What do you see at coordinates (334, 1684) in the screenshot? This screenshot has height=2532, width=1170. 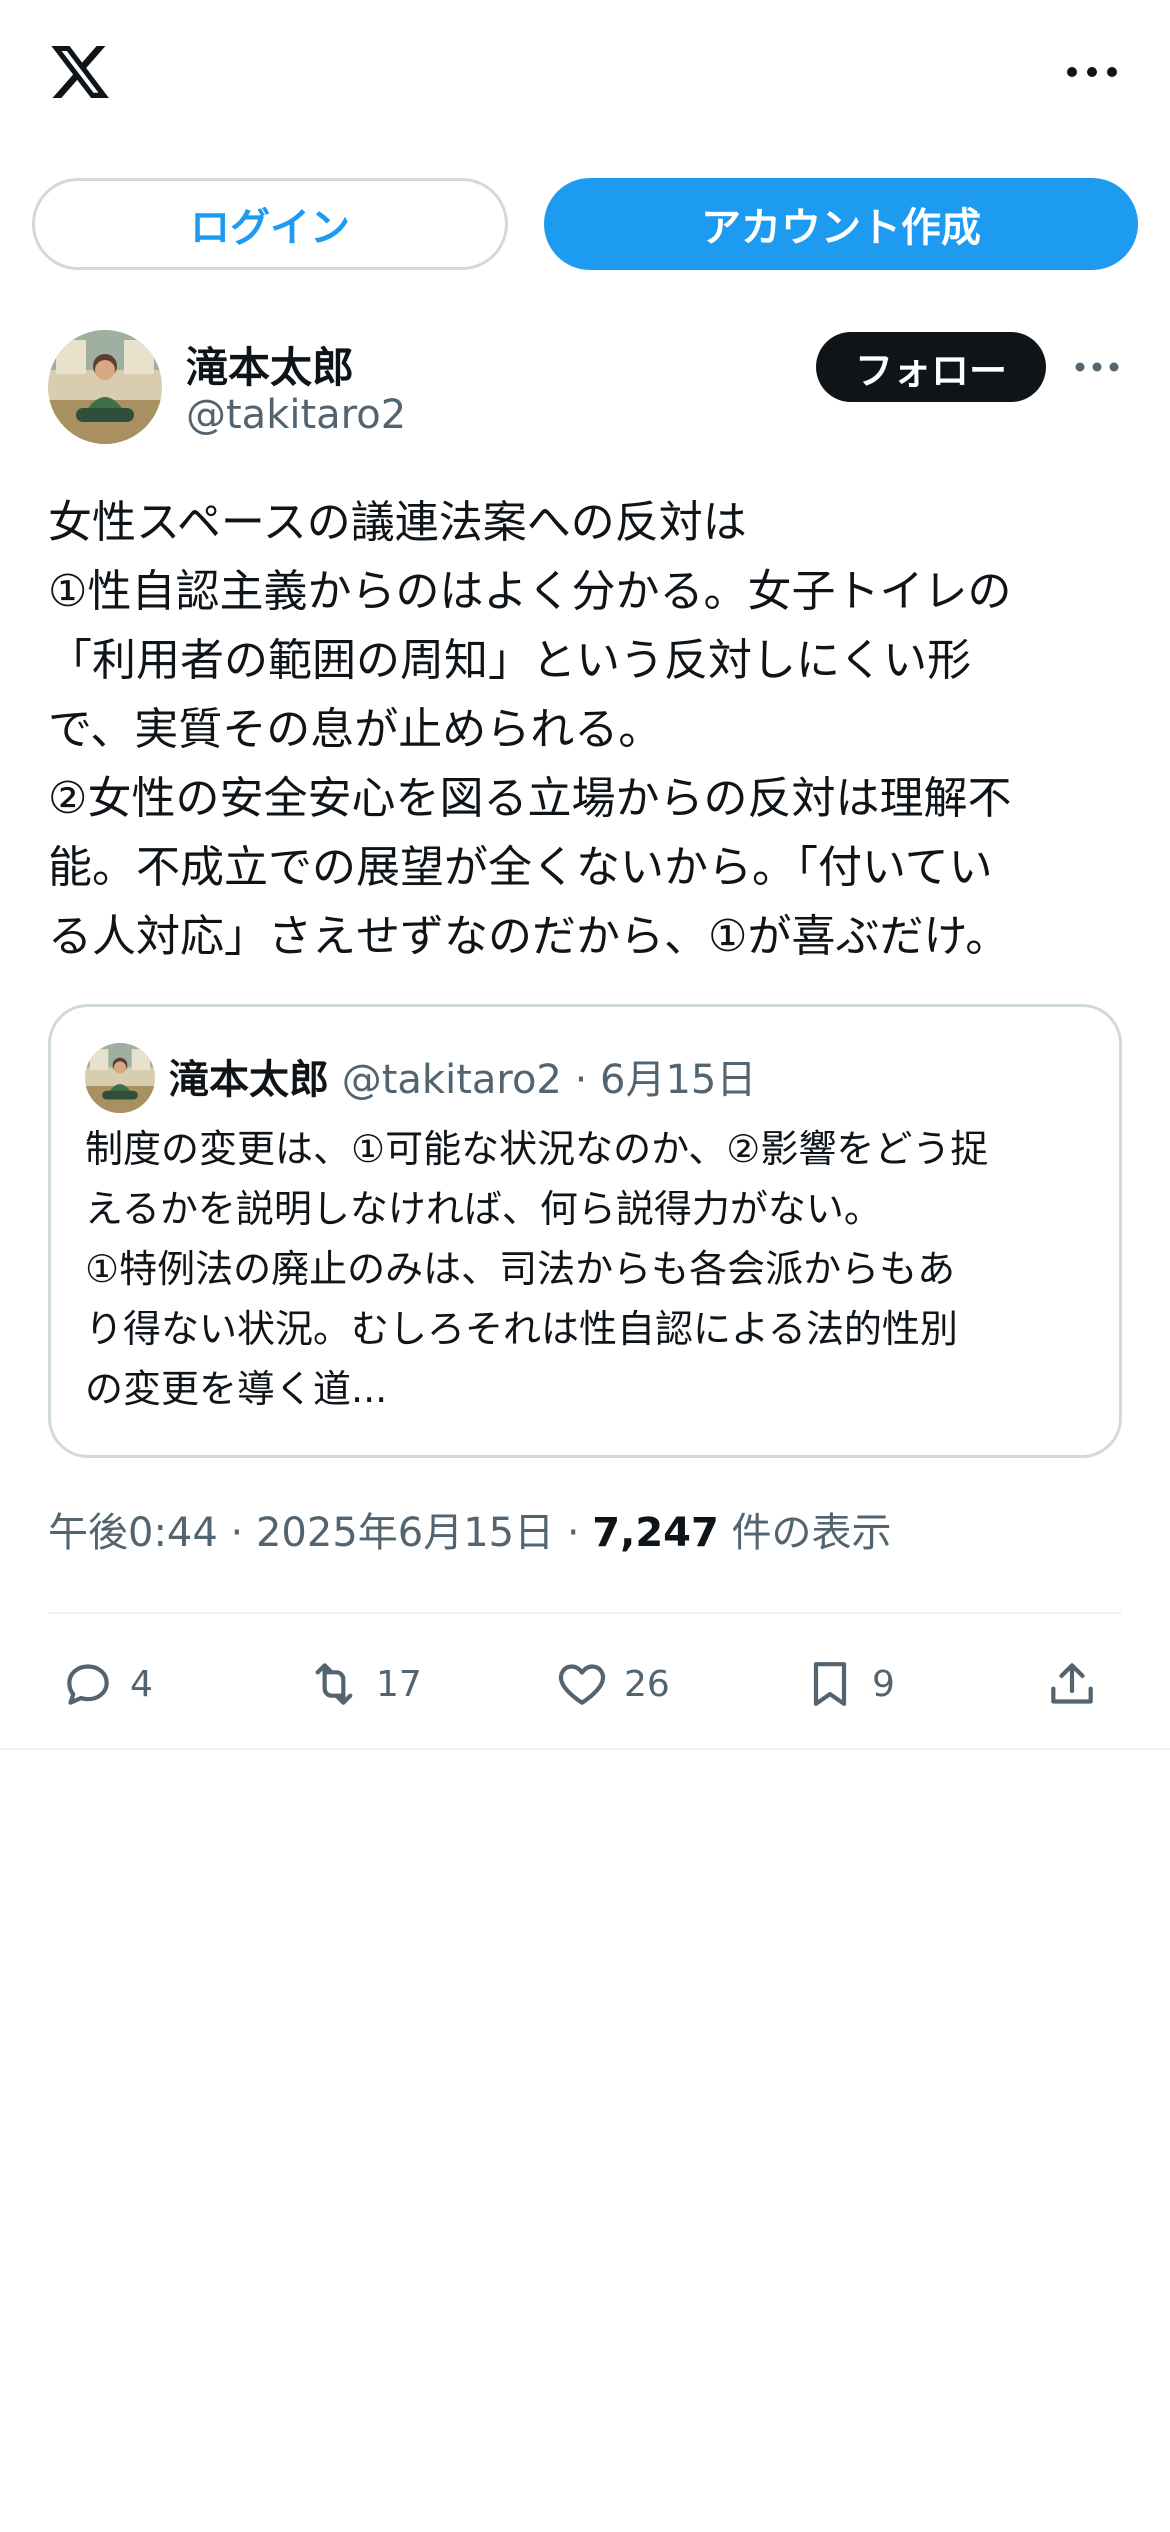 I see `retweet-icon` at bounding box center [334, 1684].